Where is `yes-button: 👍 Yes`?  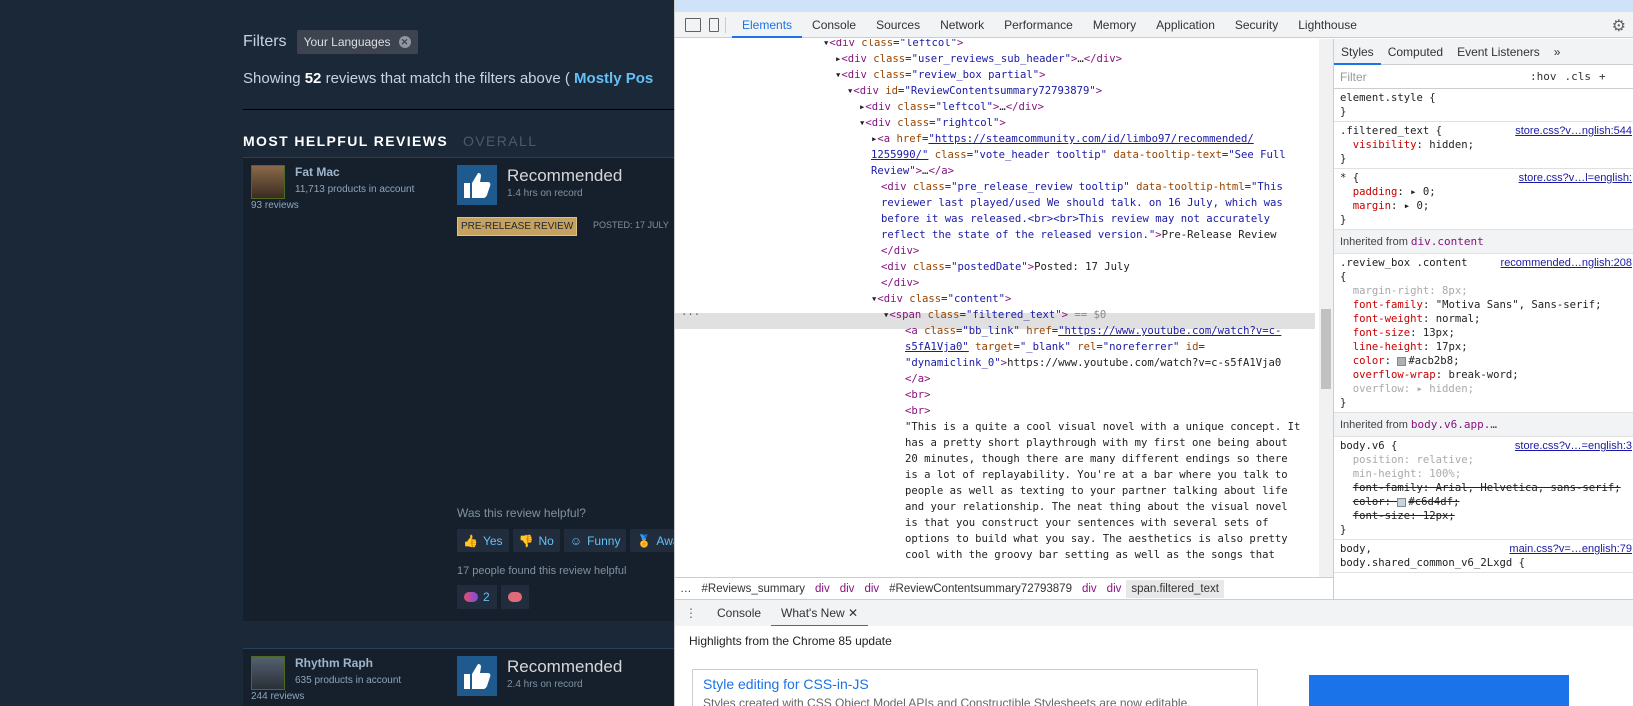
yes-button: 👍 Yes is located at coordinates (483, 540).